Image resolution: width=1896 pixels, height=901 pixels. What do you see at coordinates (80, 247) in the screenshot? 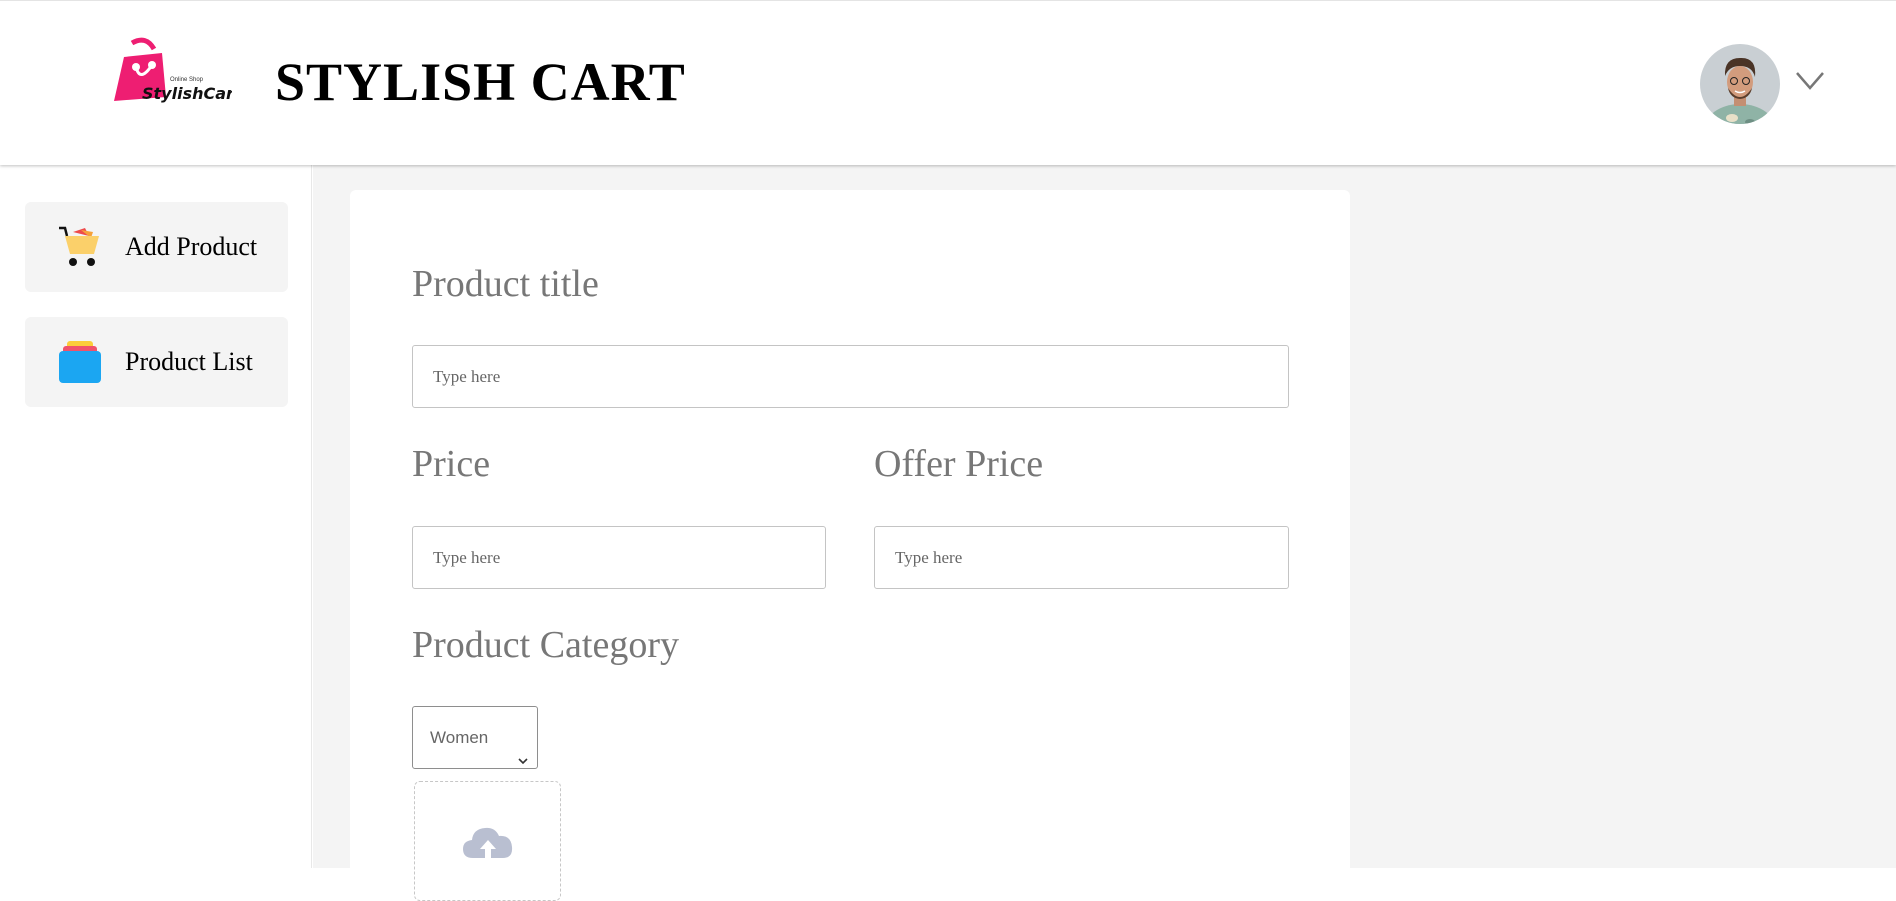
I see `cart-icon` at bounding box center [80, 247].